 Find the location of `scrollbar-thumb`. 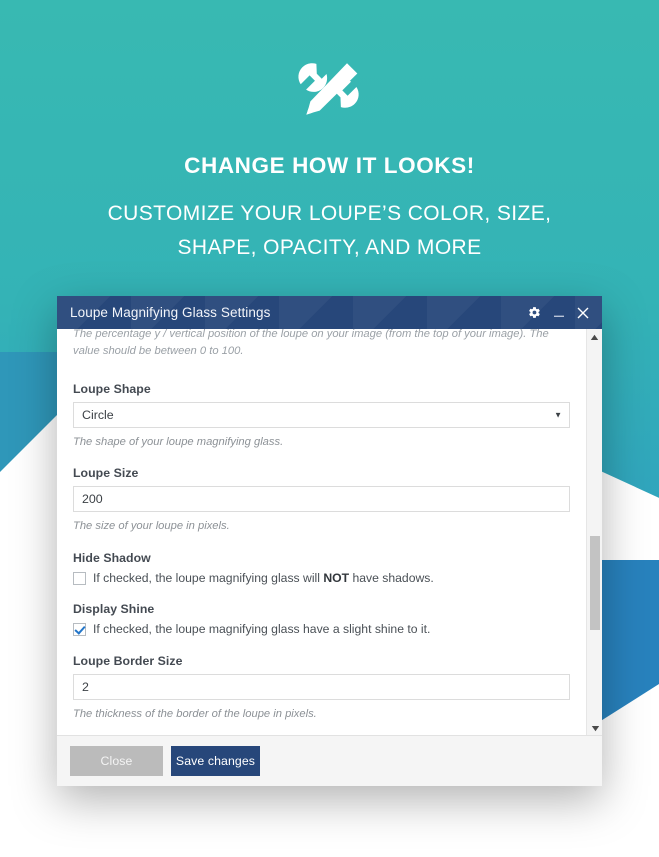

scrollbar-thumb is located at coordinates (595, 583).